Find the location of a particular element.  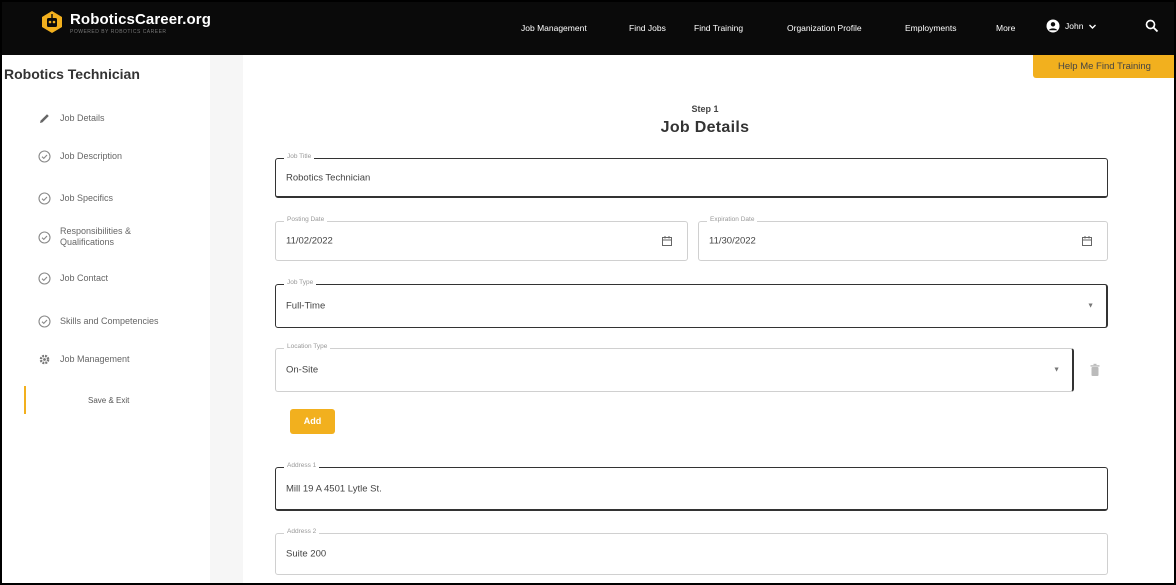

sidebar-gutter is located at coordinates (226, 320).